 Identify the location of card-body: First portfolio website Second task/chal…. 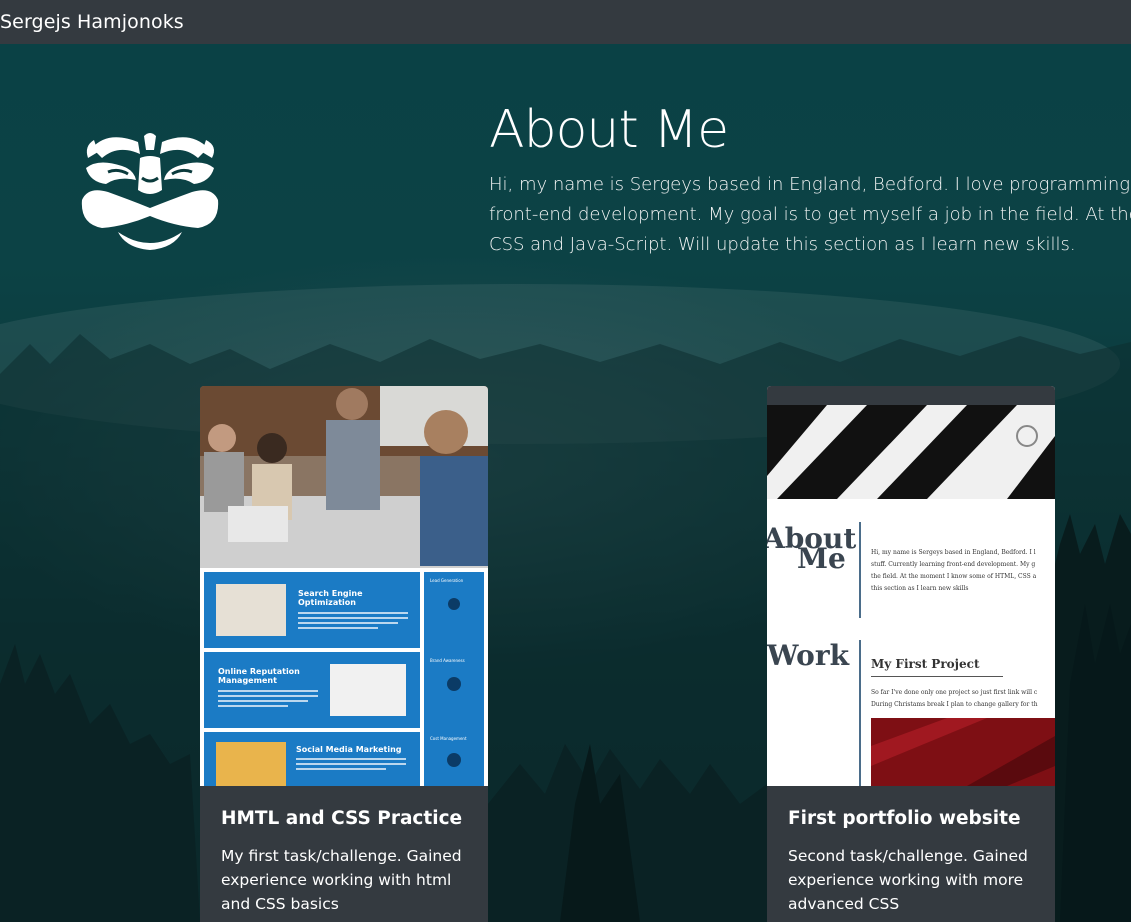
(911, 854).